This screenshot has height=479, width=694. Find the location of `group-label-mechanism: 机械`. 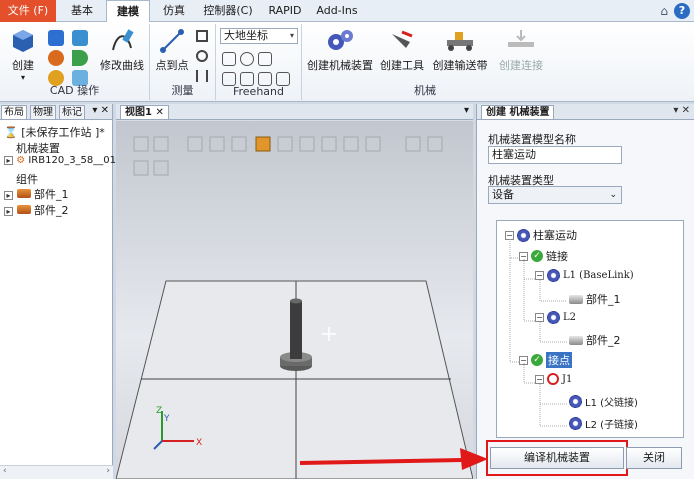

group-label-mechanism: 机械 is located at coordinates (425, 90).